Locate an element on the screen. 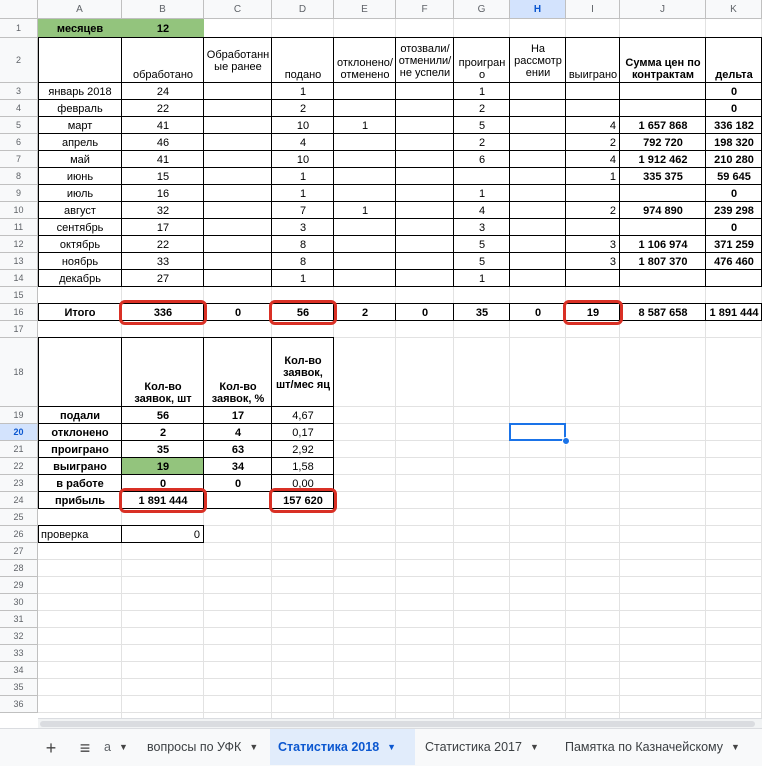  header-otozvali: отозвали/ отменили/ не успели is located at coordinates (425, 60).